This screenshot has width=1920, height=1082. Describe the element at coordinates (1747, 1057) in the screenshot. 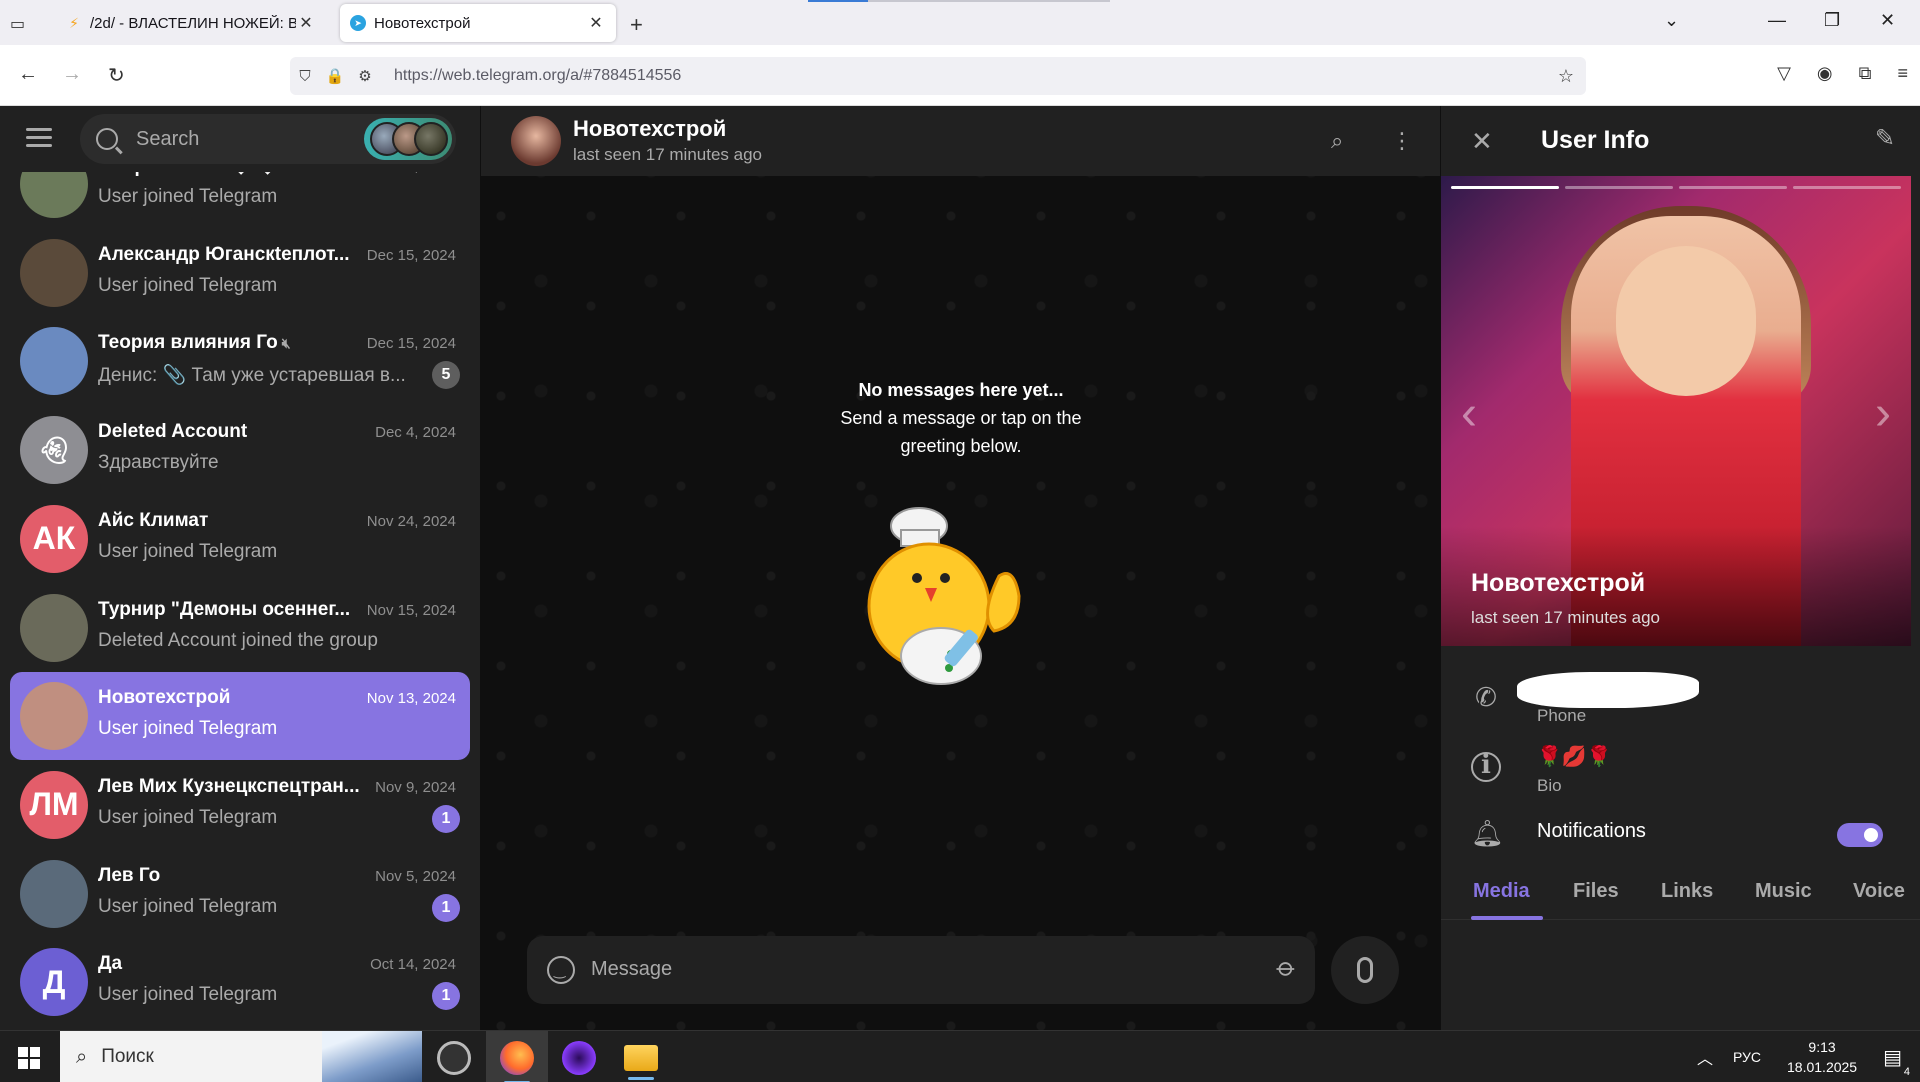

I see `language-indicator: РУС` at that location.